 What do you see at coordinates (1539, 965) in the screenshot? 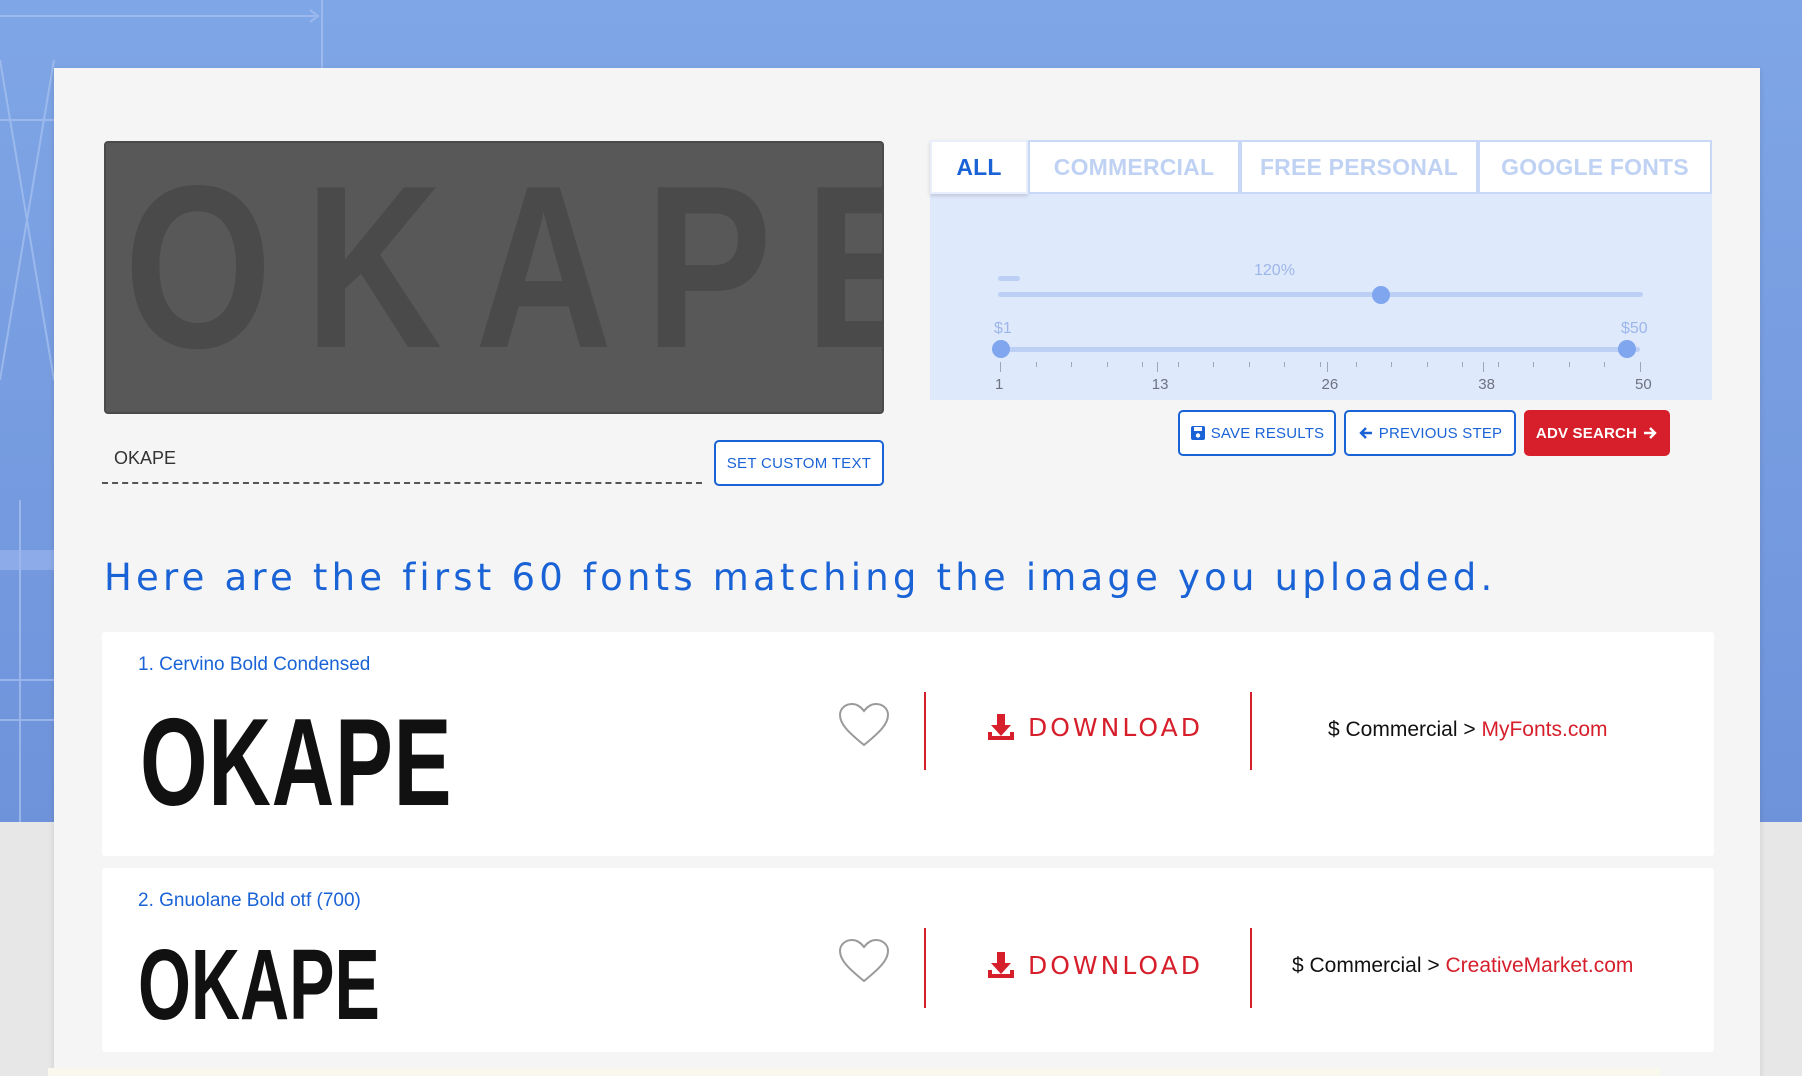
I see `vendor-link: CreativeMarket.com` at bounding box center [1539, 965].